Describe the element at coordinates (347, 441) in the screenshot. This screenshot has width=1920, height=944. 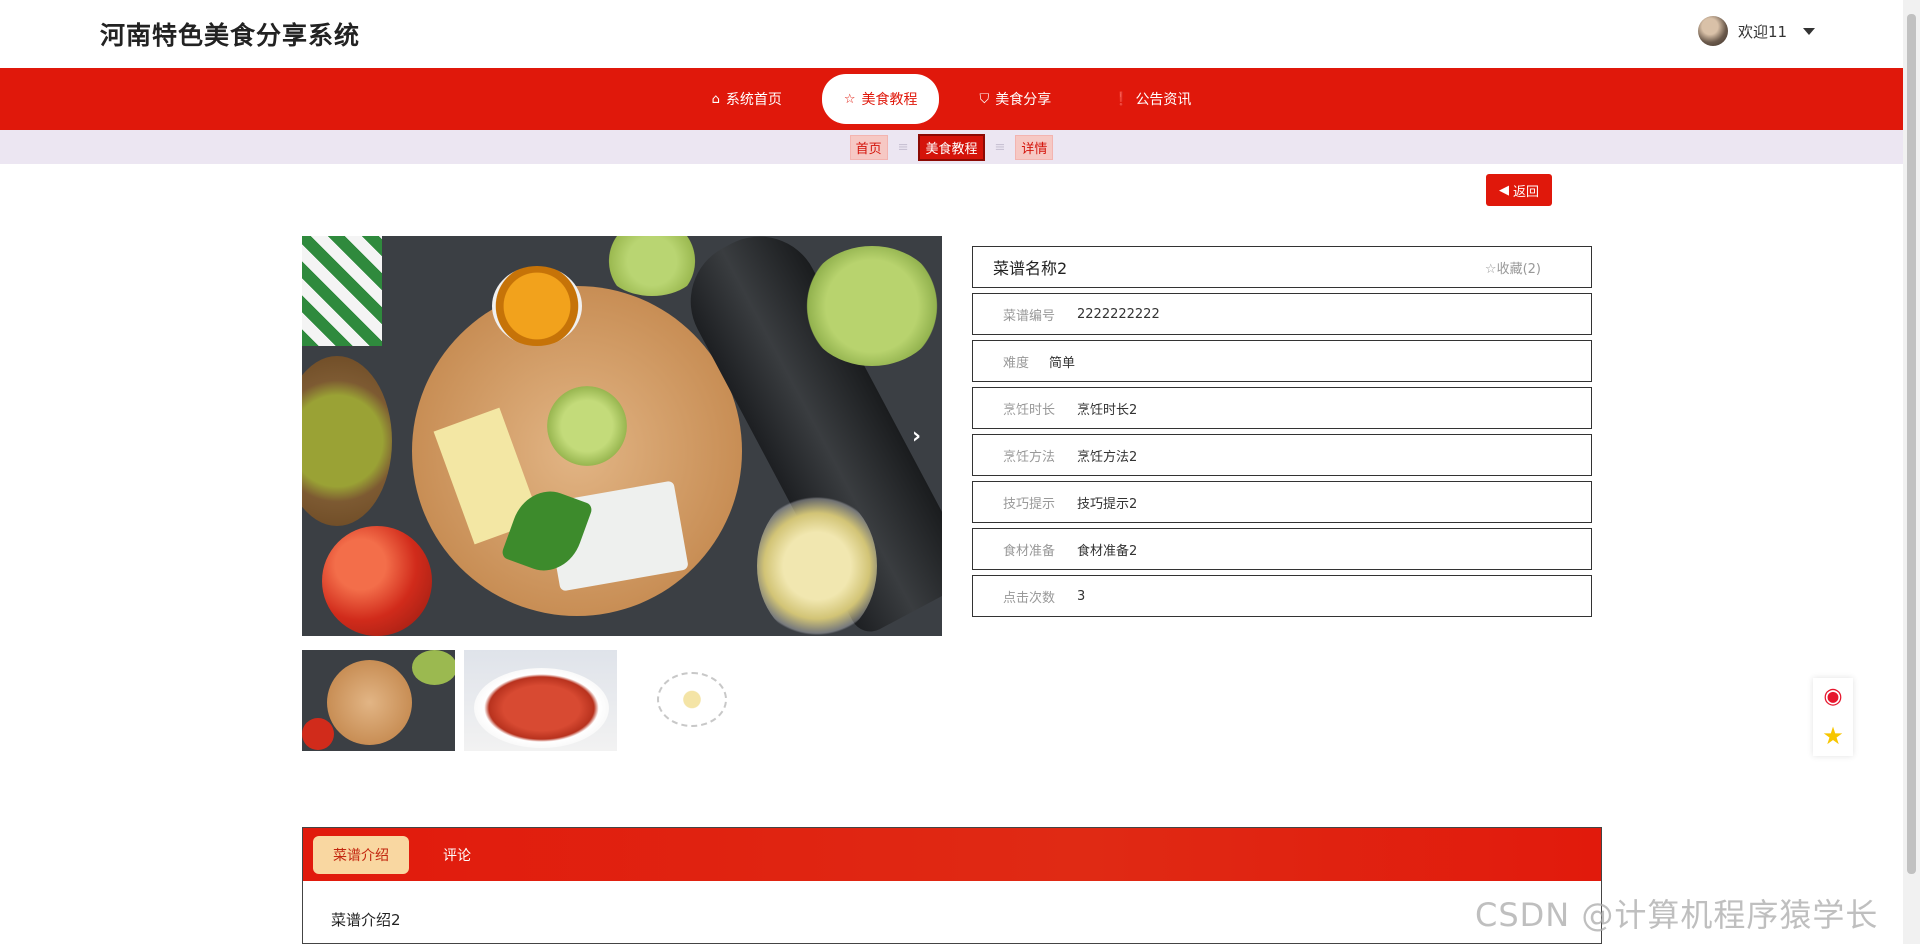
I see `olive-bowl-graphic` at that location.